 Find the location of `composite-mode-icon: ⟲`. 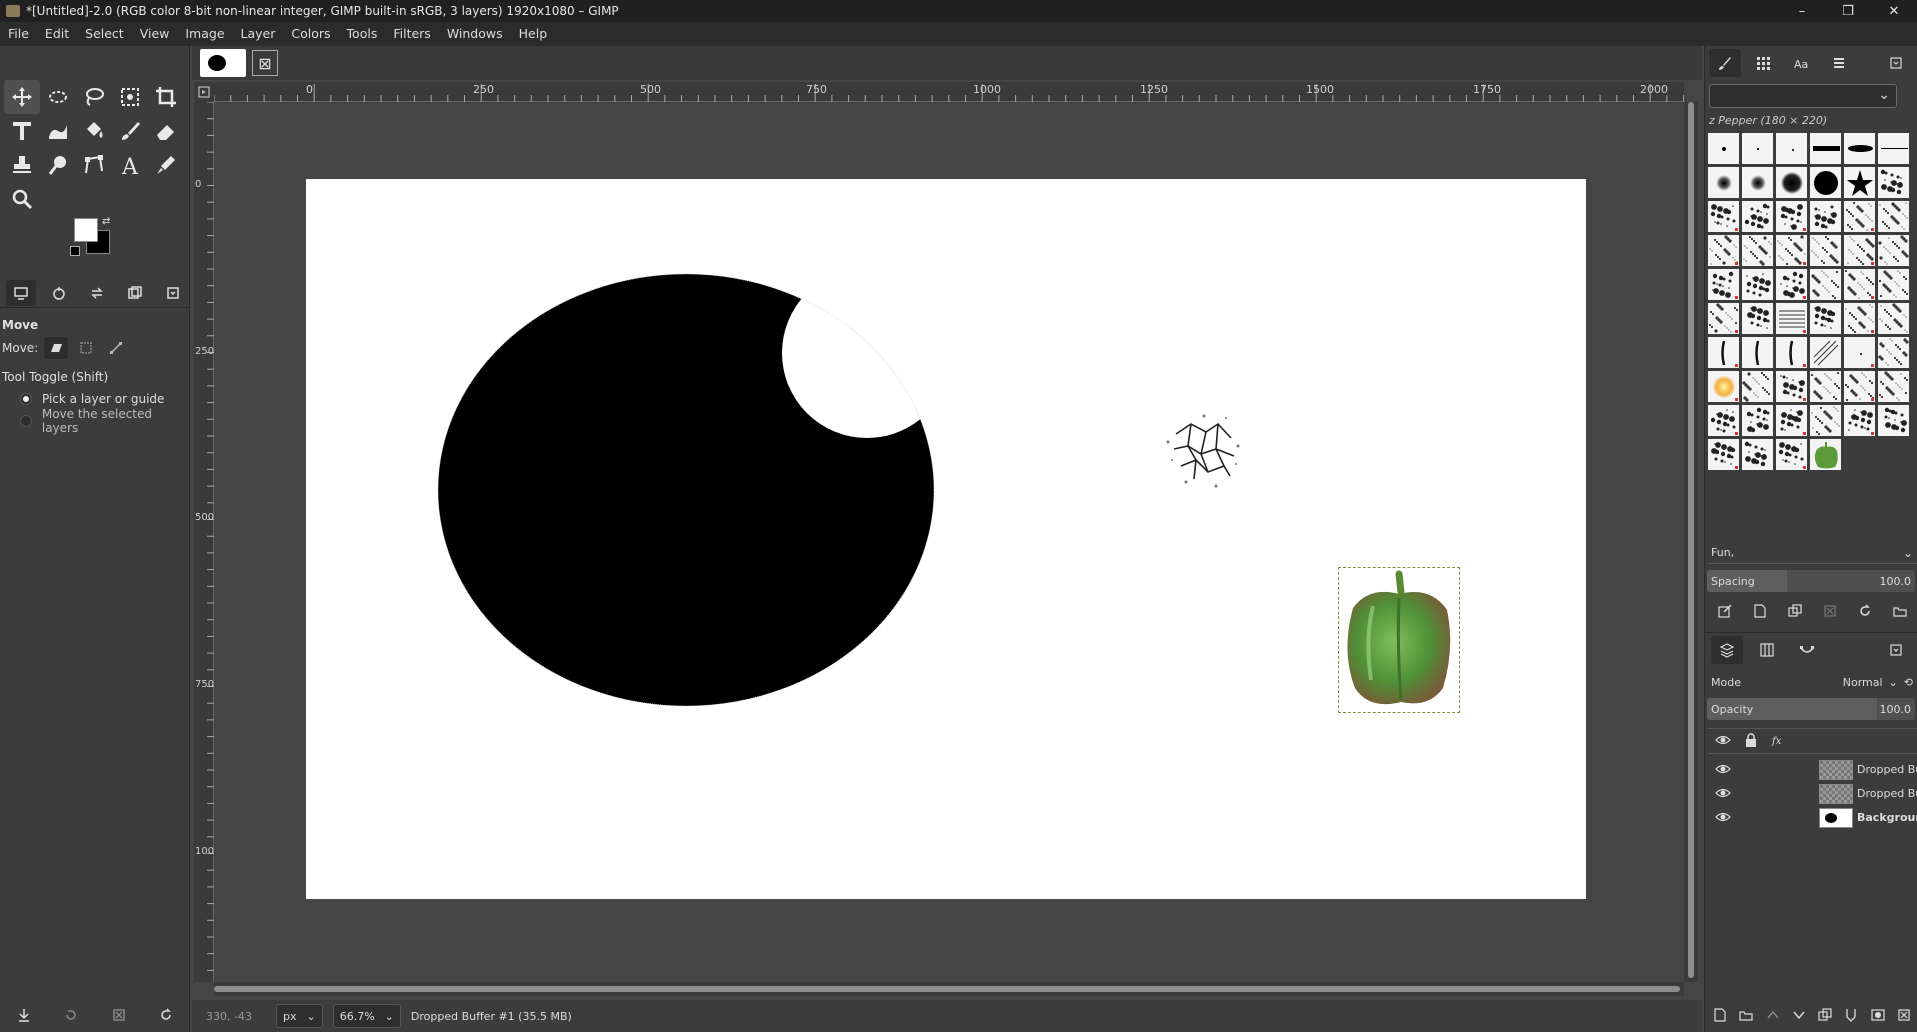

composite-mode-icon: ⟲ is located at coordinates (1908, 682).